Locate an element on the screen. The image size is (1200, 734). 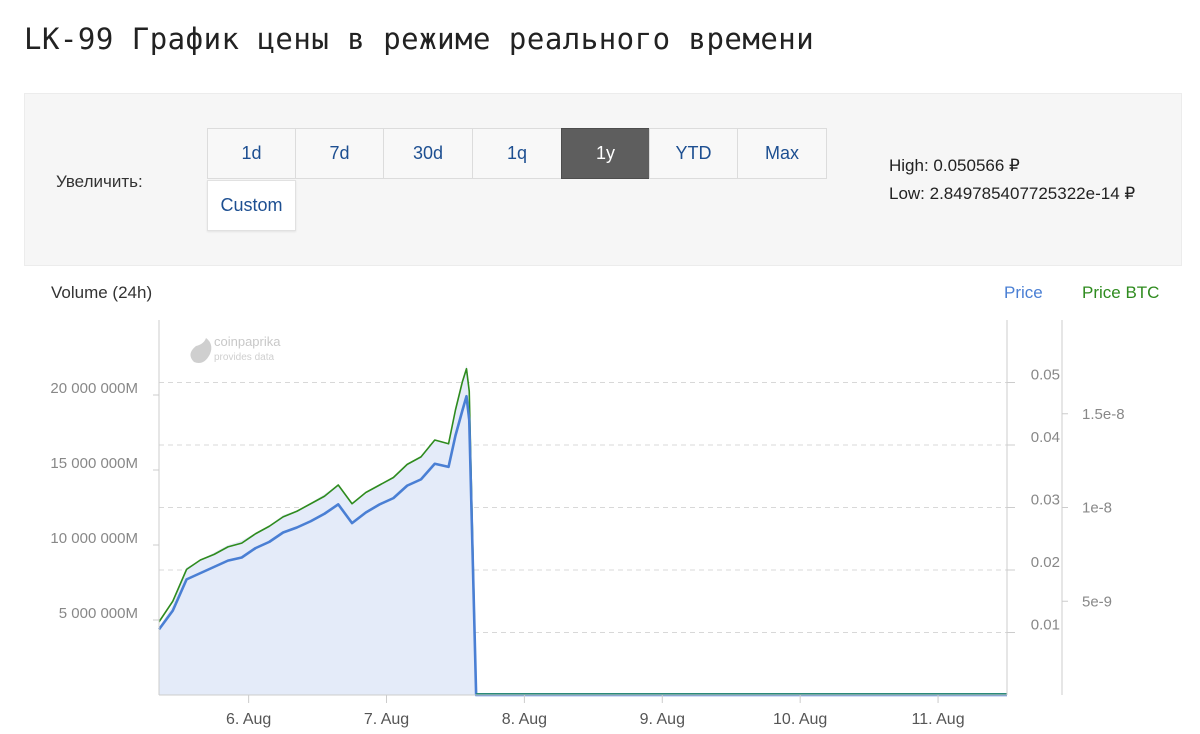
volume-tick-label: 10 000 000M is located at coordinates (94, 538).